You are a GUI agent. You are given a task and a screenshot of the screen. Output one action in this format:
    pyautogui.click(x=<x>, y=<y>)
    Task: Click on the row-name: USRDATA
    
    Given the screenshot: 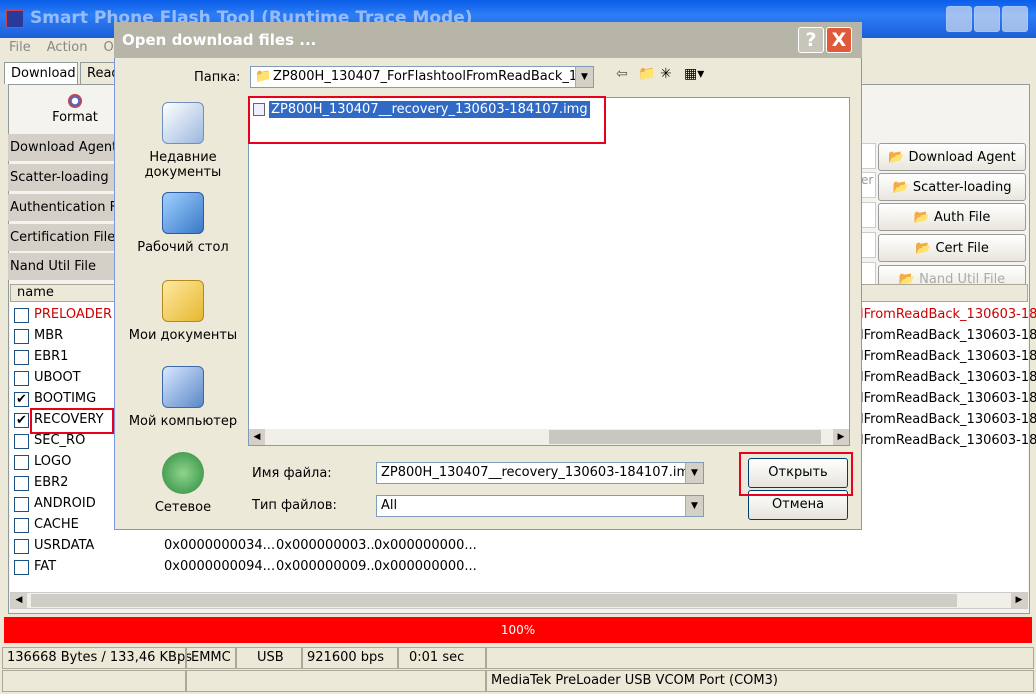 What is the action you would take?
    pyautogui.click(x=64, y=545)
    